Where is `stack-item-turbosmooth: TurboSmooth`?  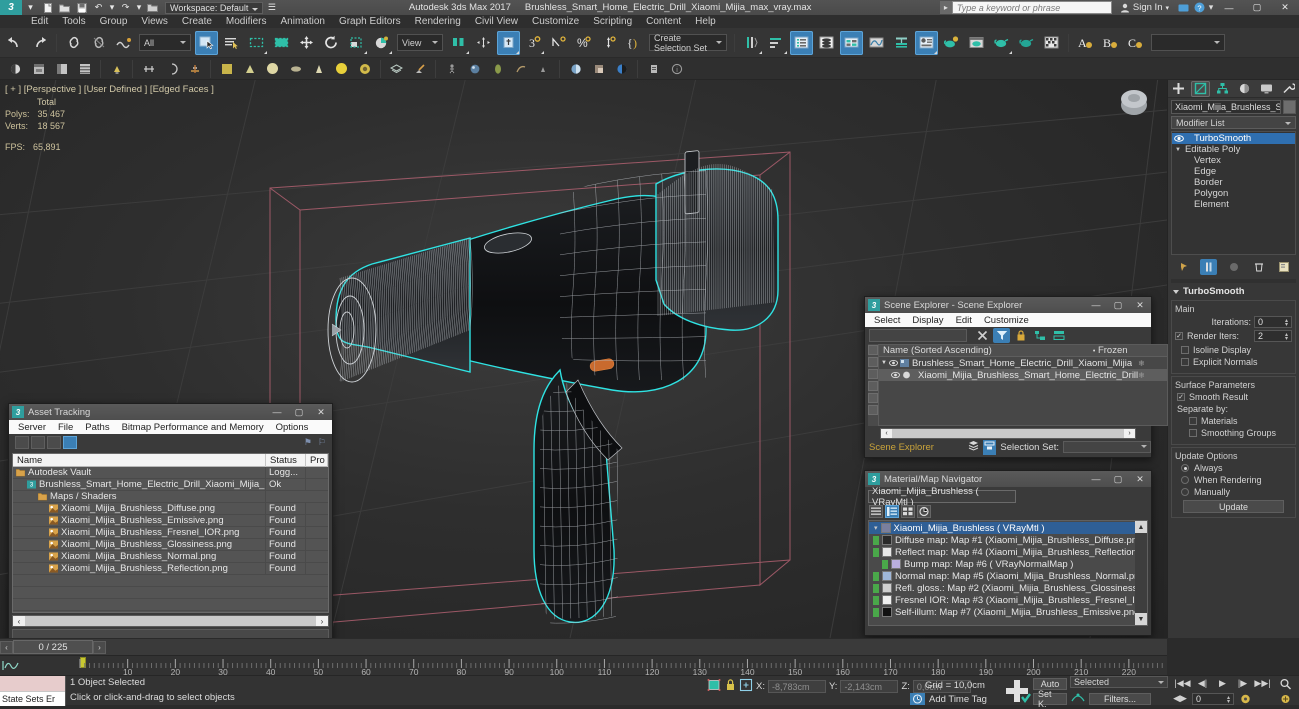
stack-item-turbosmooth: TurboSmooth is located at coordinates (1233, 138).